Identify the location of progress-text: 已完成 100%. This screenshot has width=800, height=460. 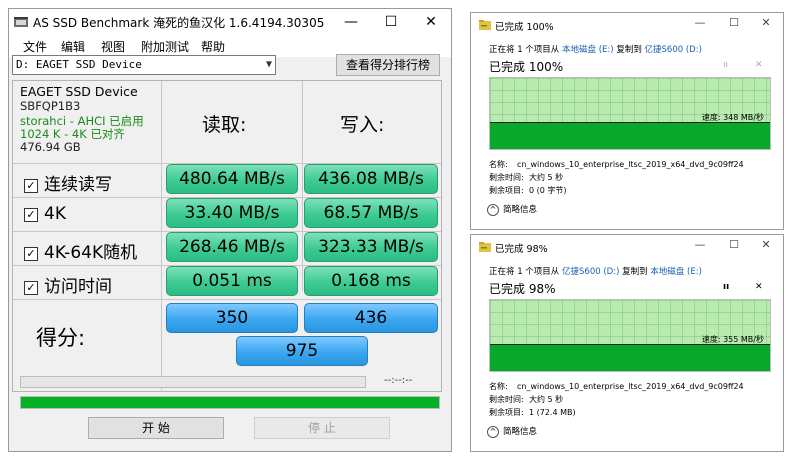
(526, 67).